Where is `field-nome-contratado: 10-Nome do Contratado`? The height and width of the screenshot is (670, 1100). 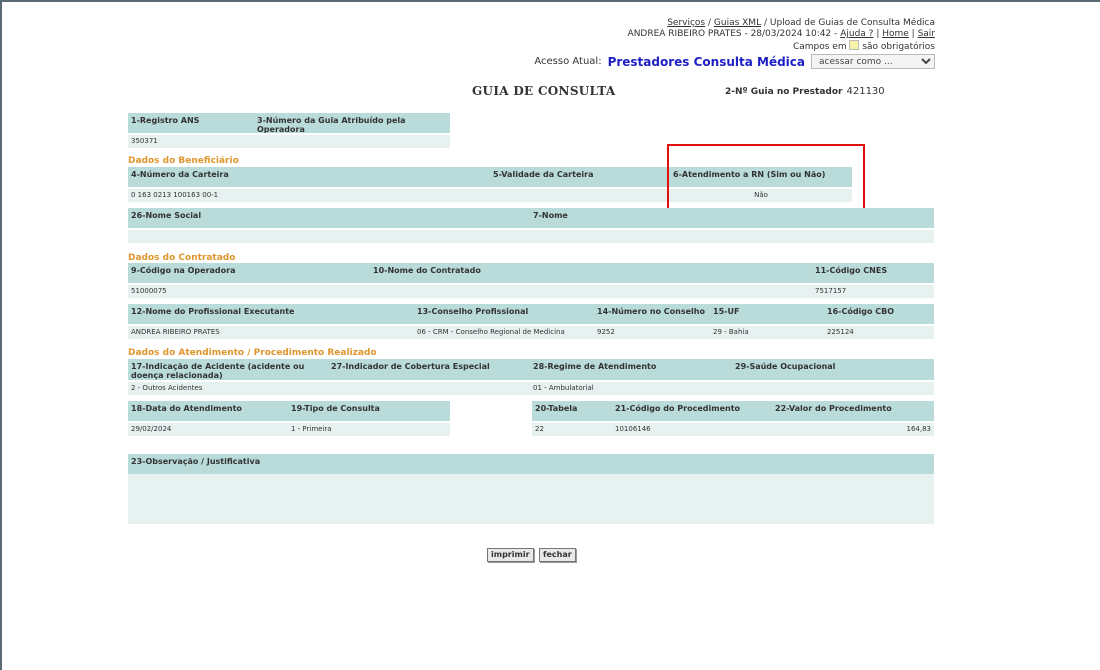 field-nome-contratado: 10-Nome do Contratado is located at coordinates (591, 280).